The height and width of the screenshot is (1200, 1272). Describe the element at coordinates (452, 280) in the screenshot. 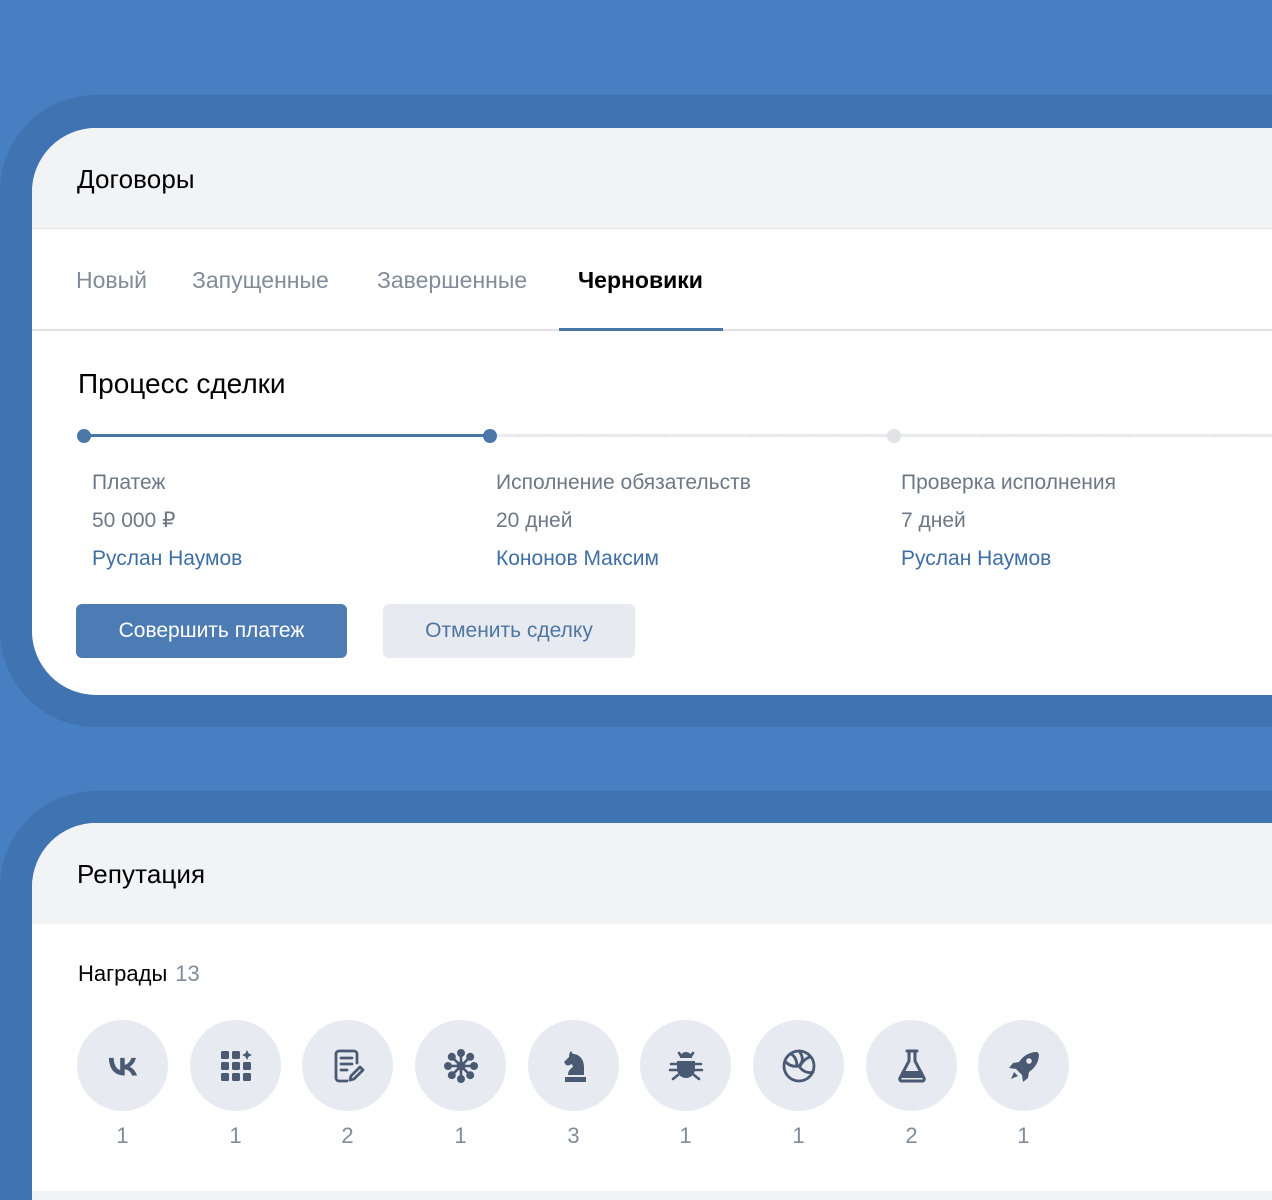

I see `tab-completed: Завершенные` at that location.